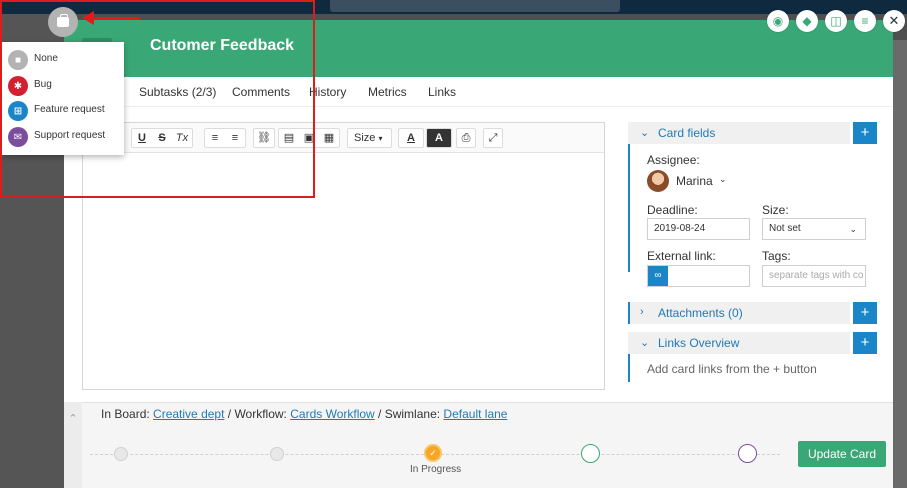 Image resolution: width=907 pixels, height=488 pixels. I want to click on card-fields-label: Card fields, so click(687, 133).